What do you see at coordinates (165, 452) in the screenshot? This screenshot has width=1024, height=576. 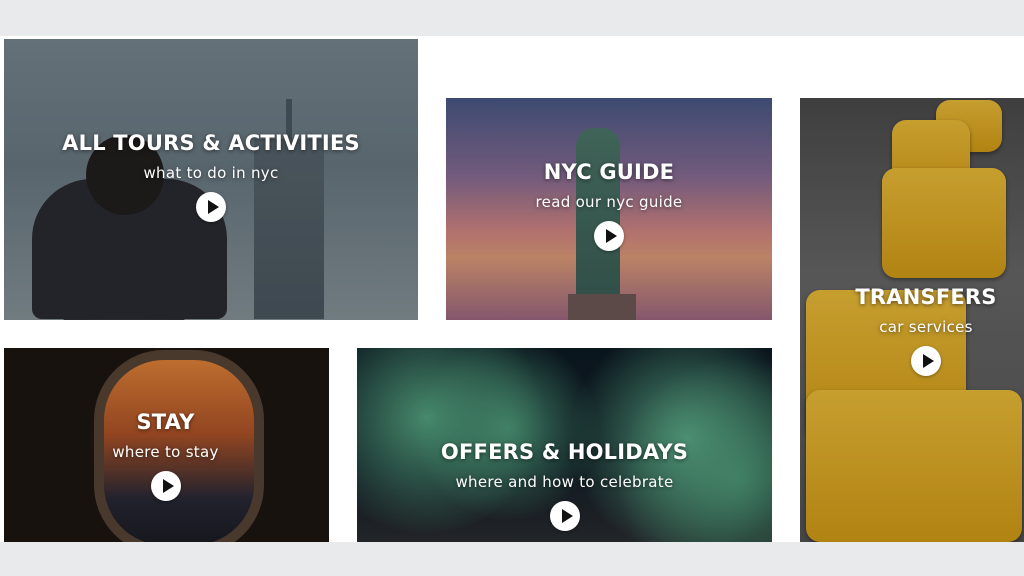 I see `stay-subtitle: where to stay` at bounding box center [165, 452].